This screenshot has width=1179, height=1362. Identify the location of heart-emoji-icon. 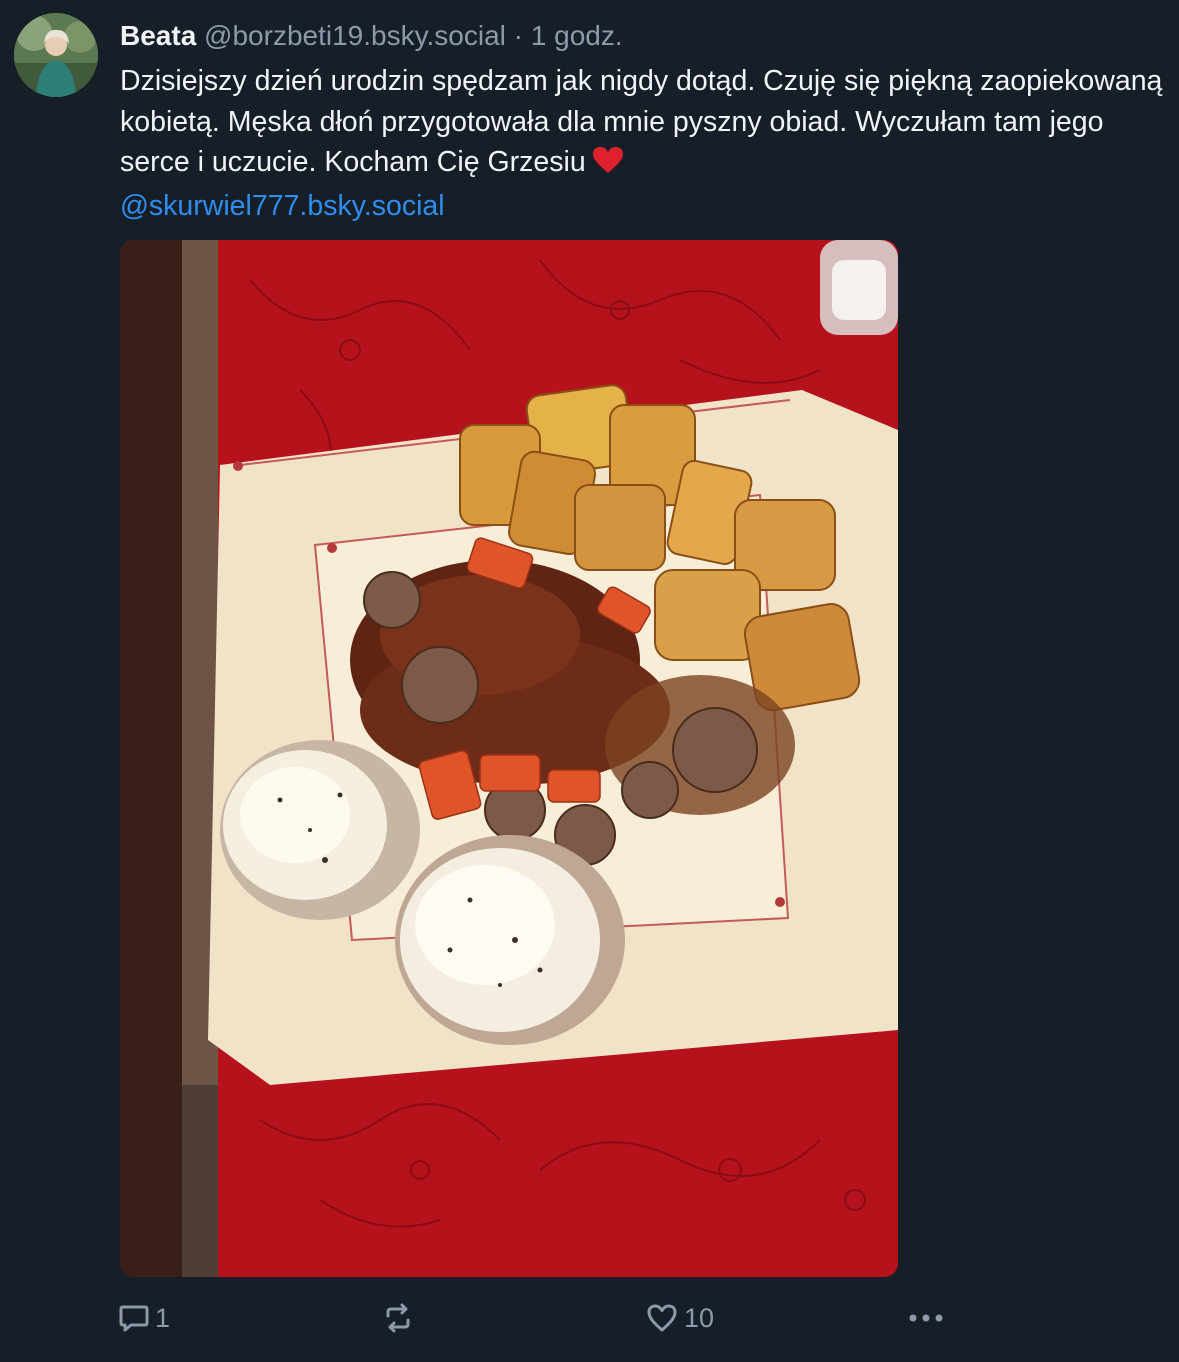
(608, 165).